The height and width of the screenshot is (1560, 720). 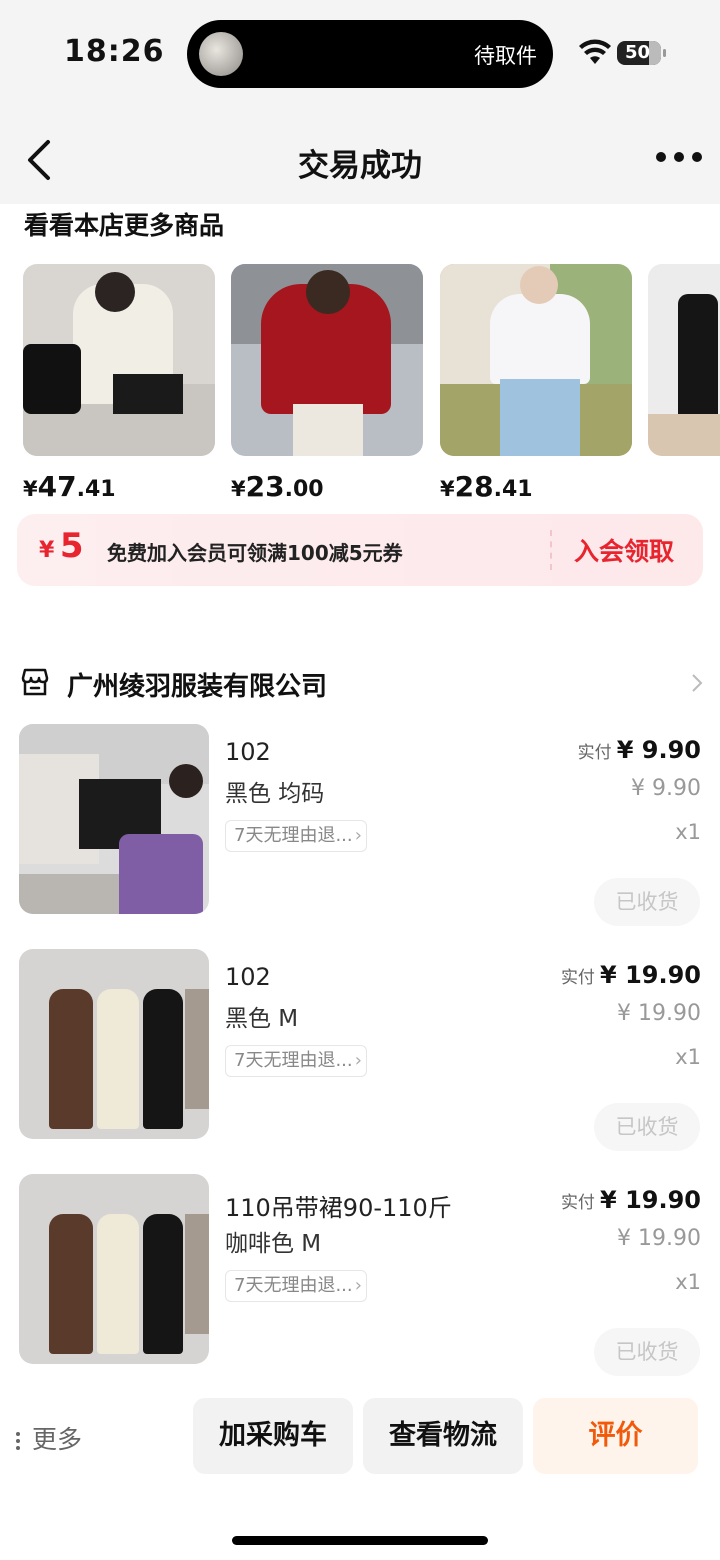 I want to click on recommended-product: ¥23.00, so click(x=327, y=383).